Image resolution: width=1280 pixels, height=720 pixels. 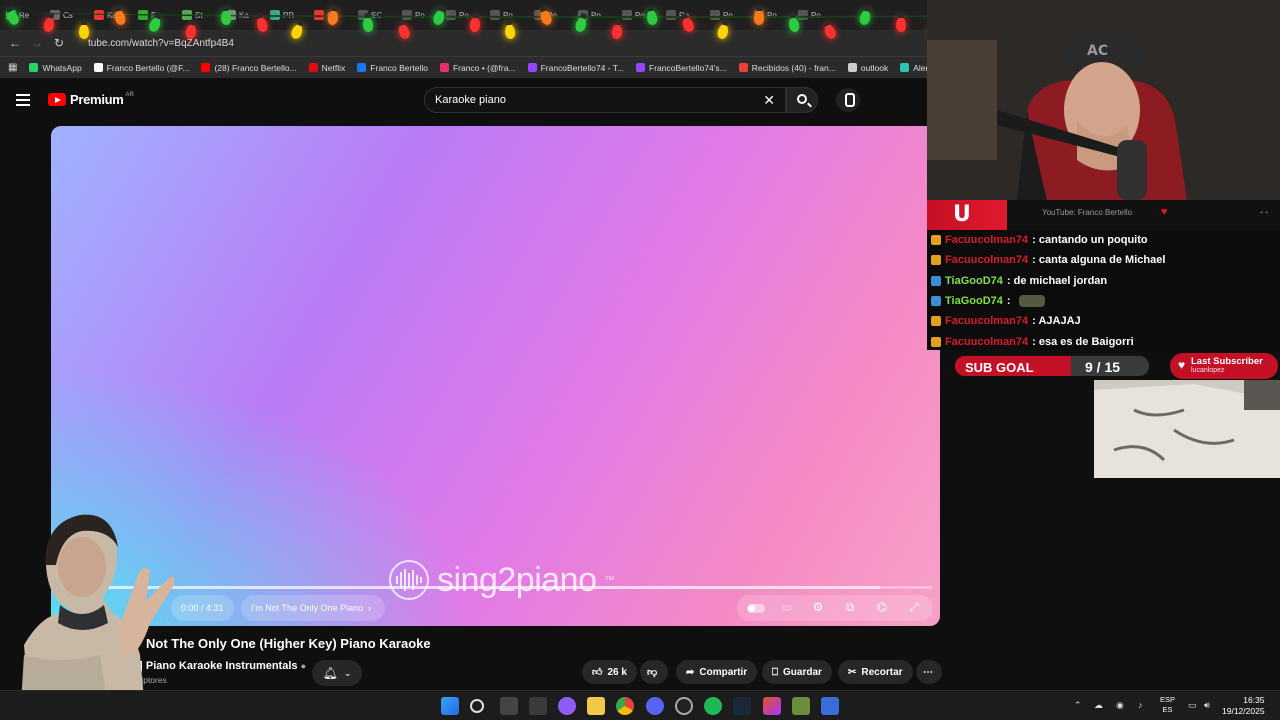 I want to click on network-icon: ◉, so click(x=1120, y=705).